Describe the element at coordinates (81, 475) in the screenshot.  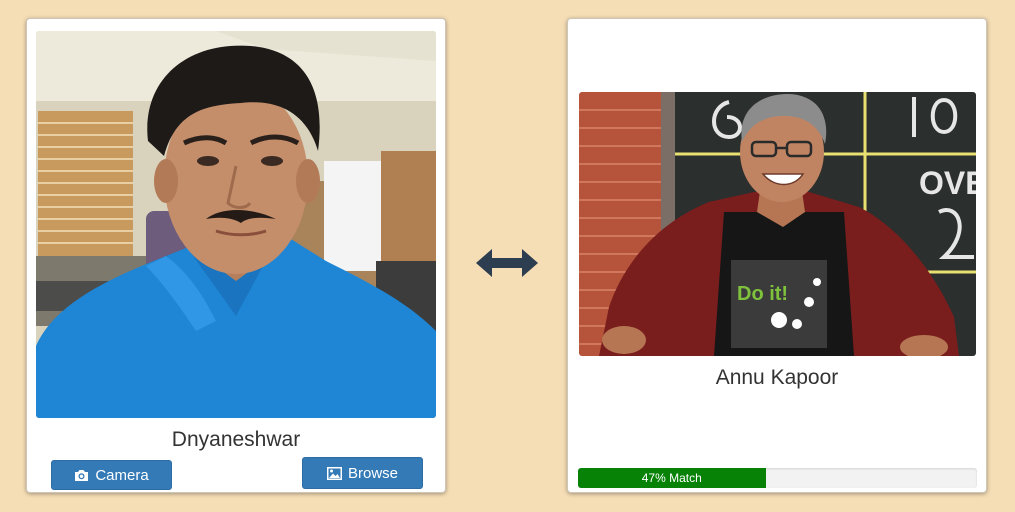
I see `camera-icon` at that location.